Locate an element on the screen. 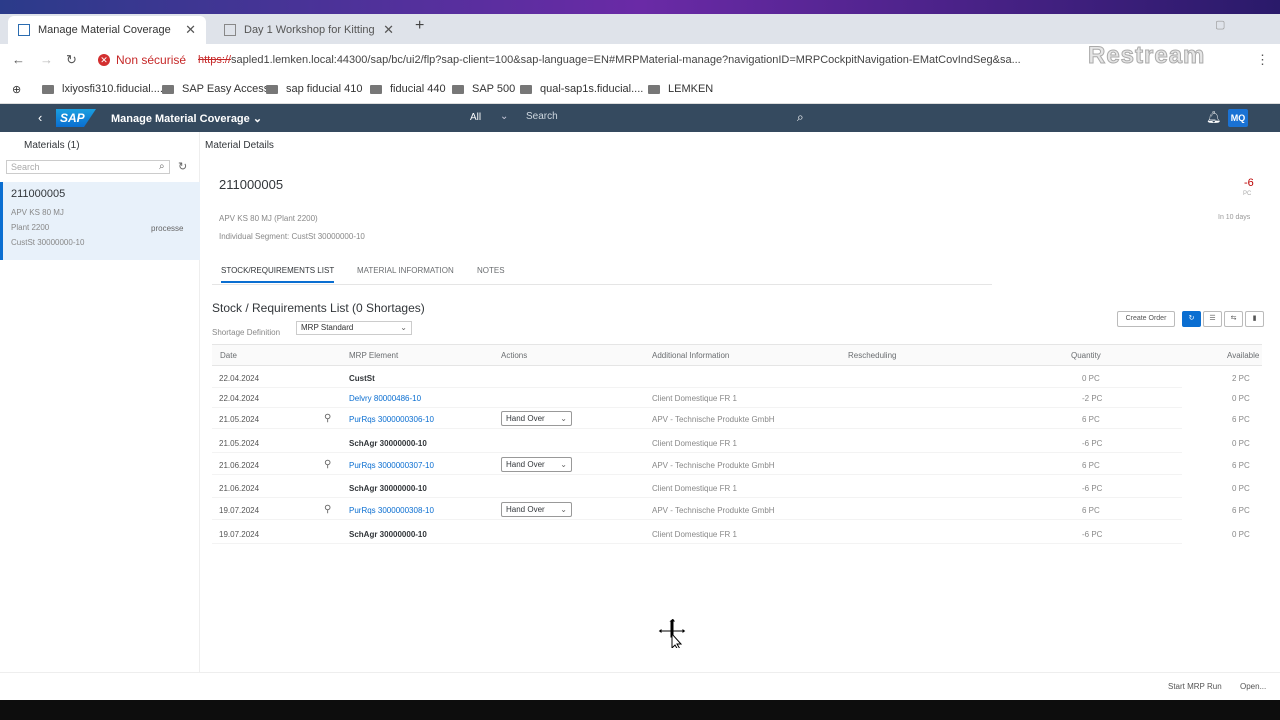  bookmark-item: SAP Easy Access is located at coordinates (215, 89).